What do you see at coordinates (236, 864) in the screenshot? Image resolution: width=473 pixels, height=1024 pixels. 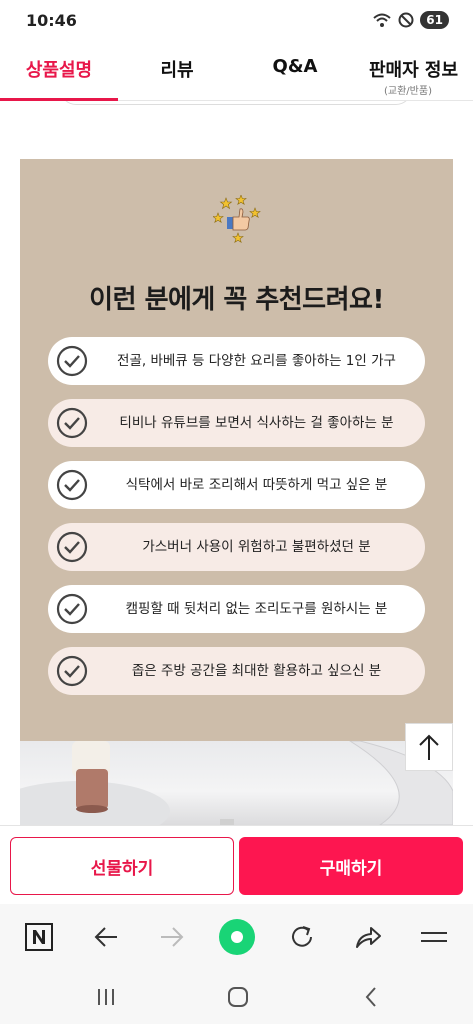 I see `purchase-bar: 선물하기 구매하기` at bounding box center [236, 864].